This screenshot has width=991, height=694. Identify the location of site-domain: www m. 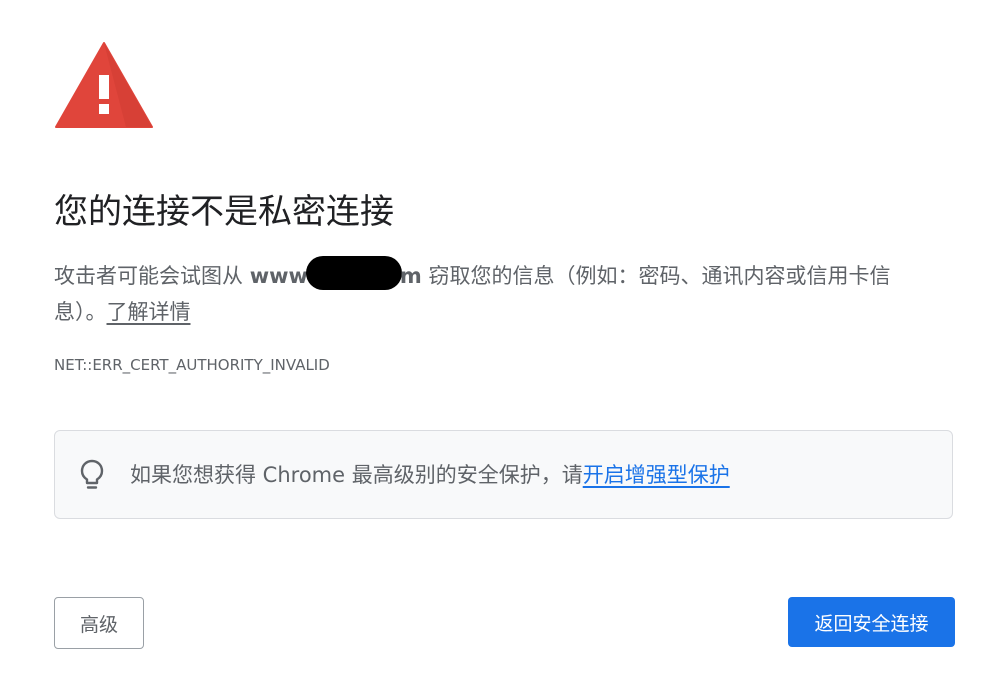
(335, 273).